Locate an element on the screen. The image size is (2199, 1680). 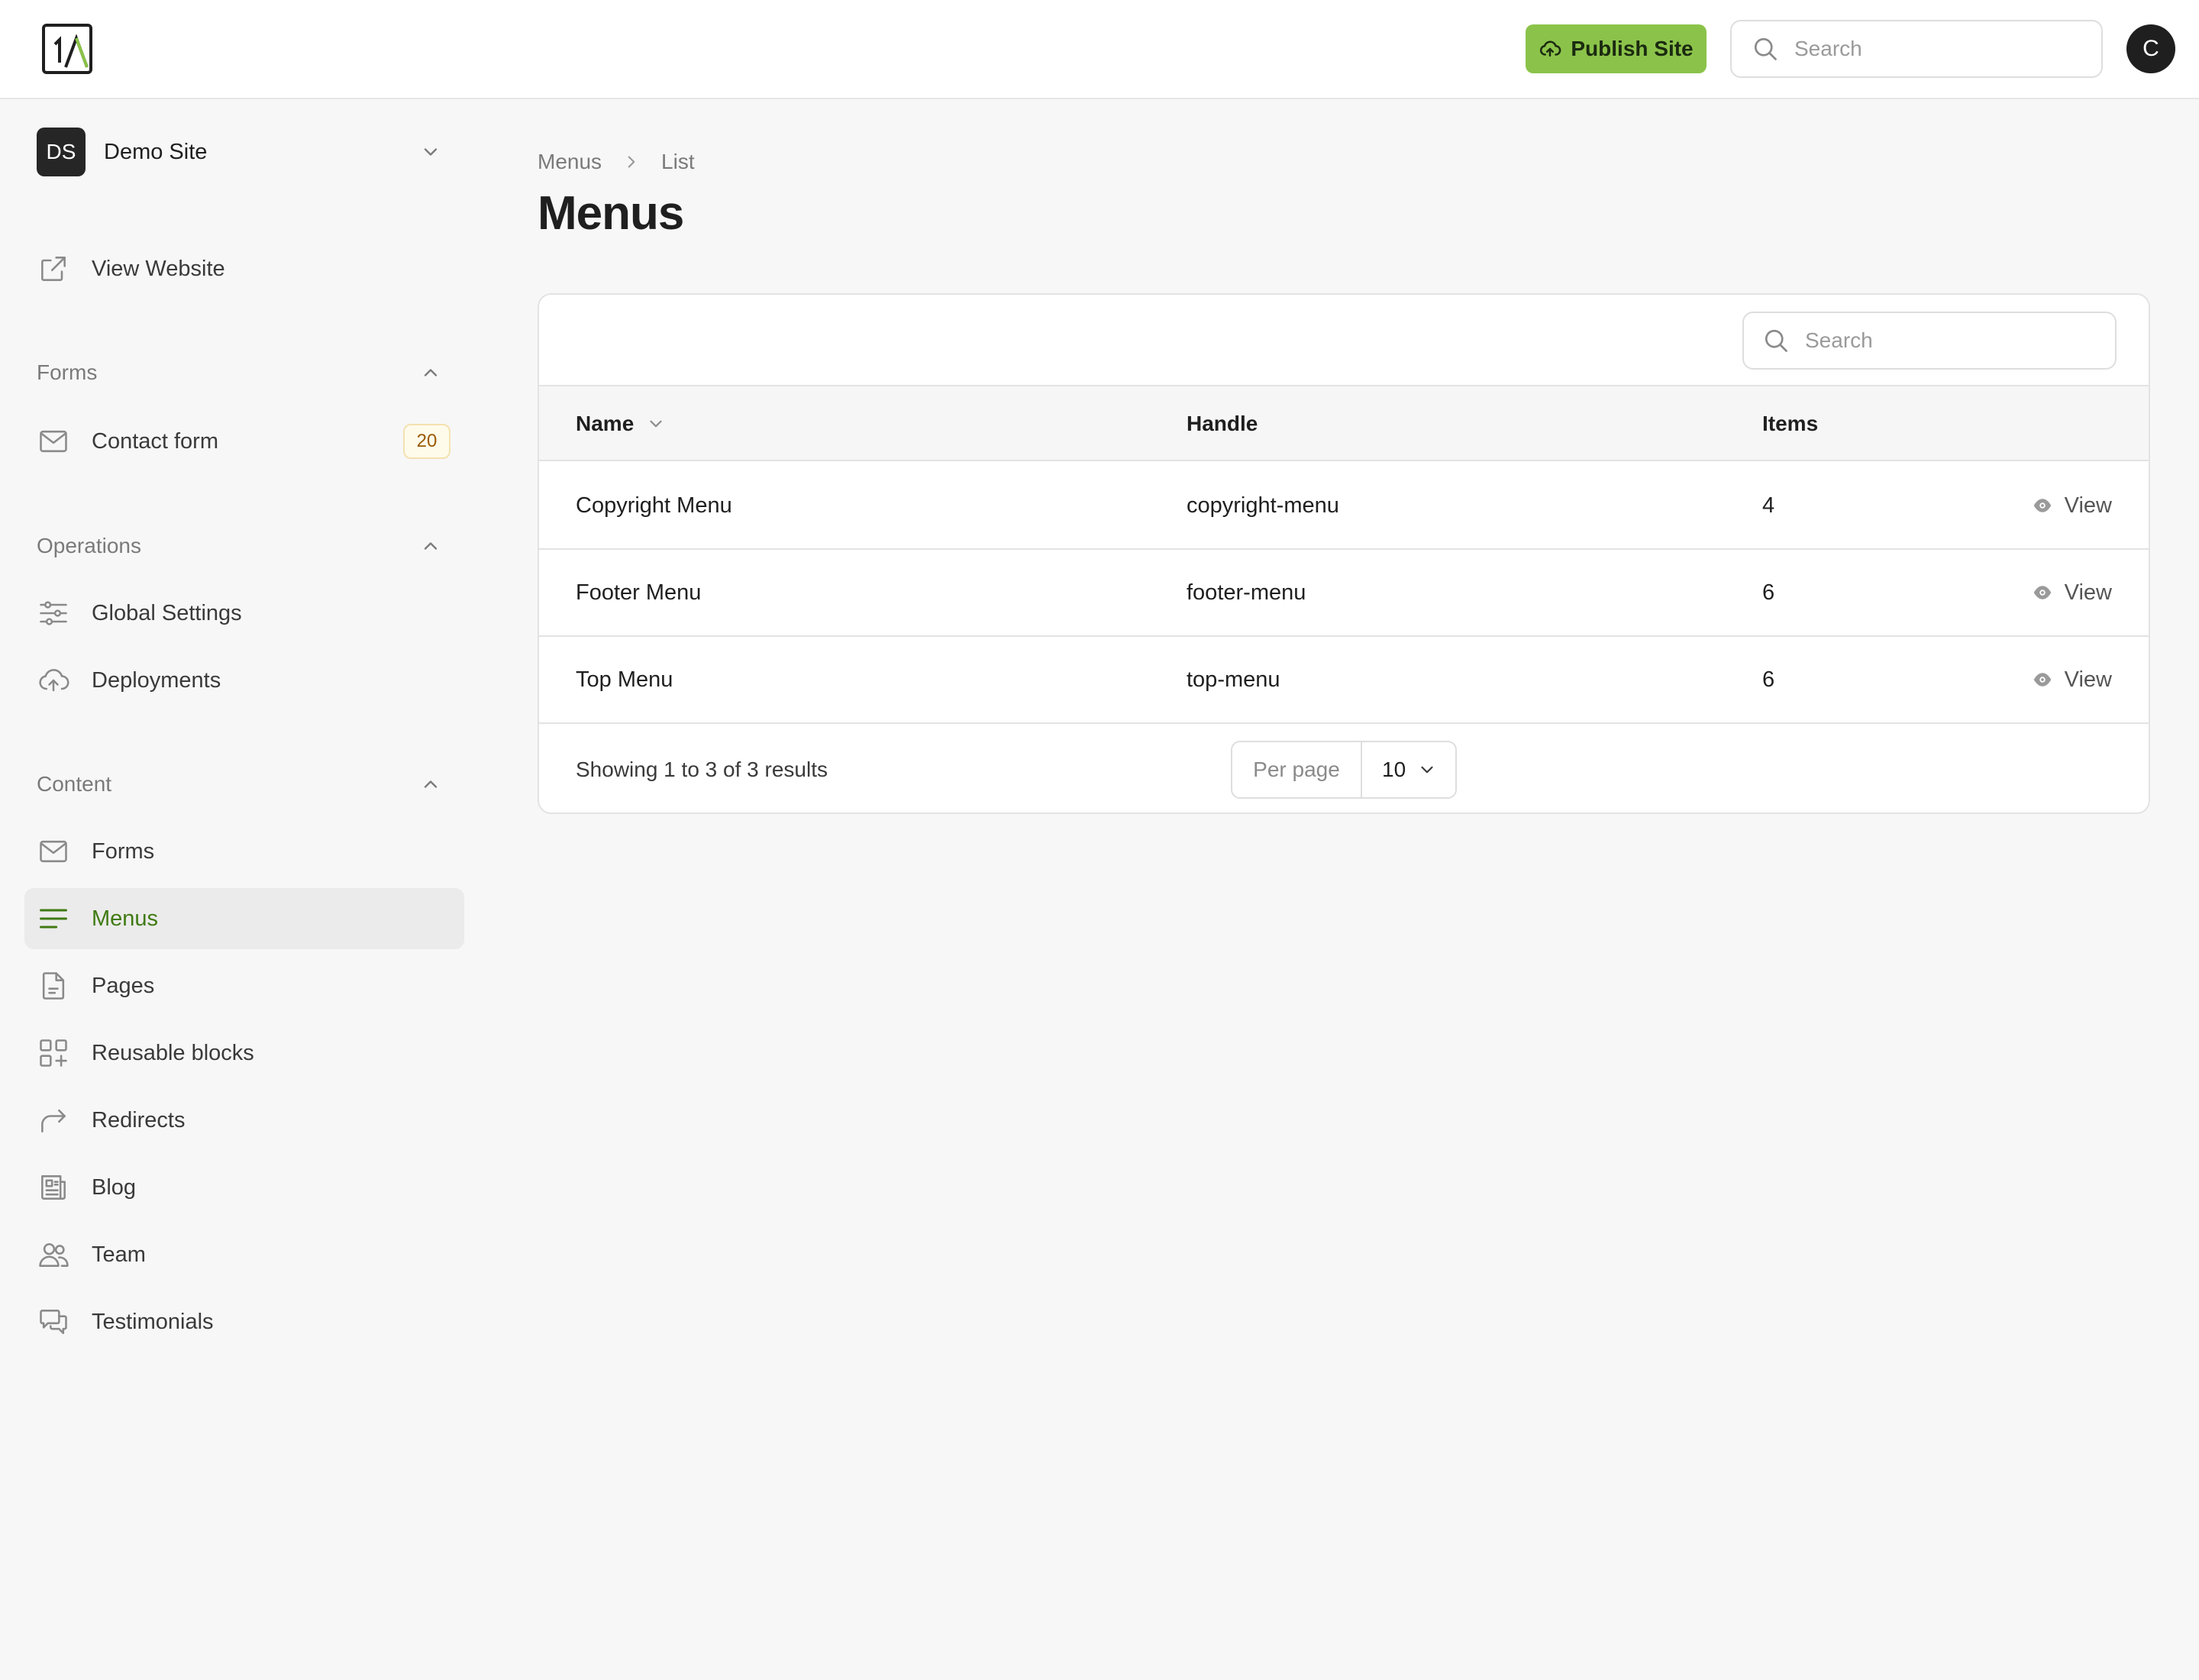
section-toggle-operations: Operations is located at coordinates (243, 546).